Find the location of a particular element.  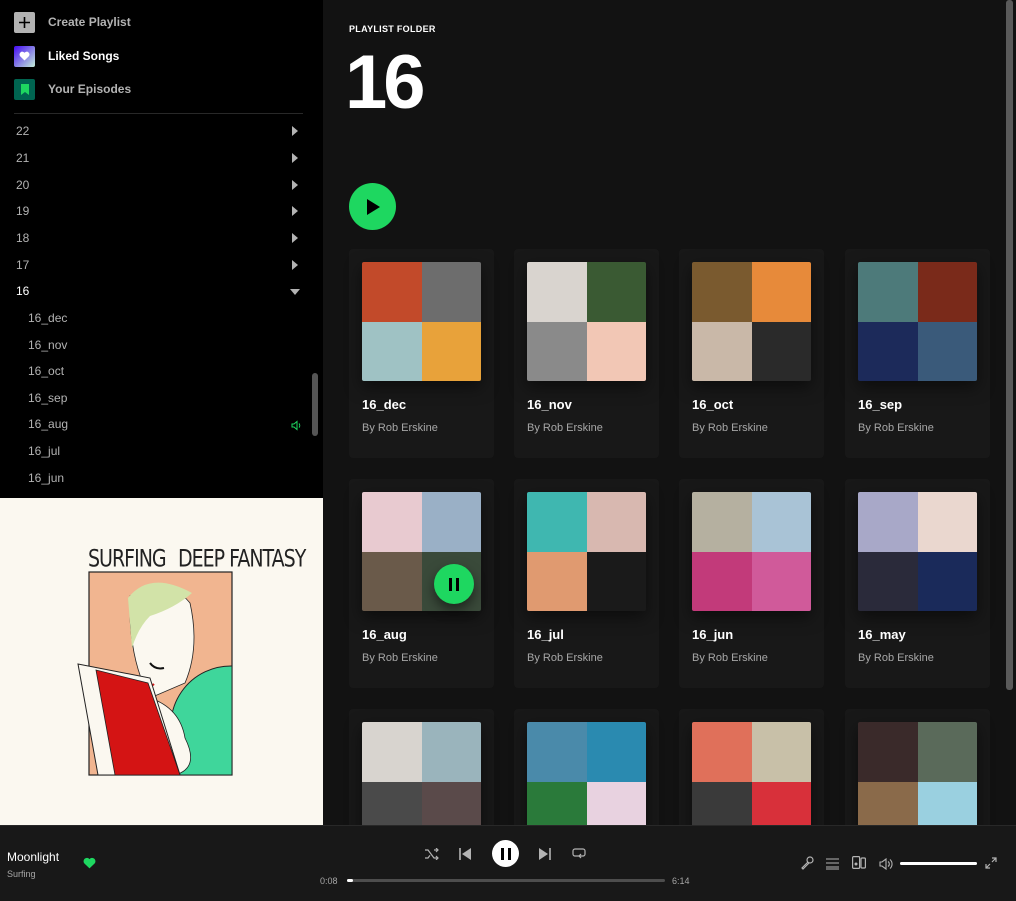

play-button is located at coordinates (372, 206).